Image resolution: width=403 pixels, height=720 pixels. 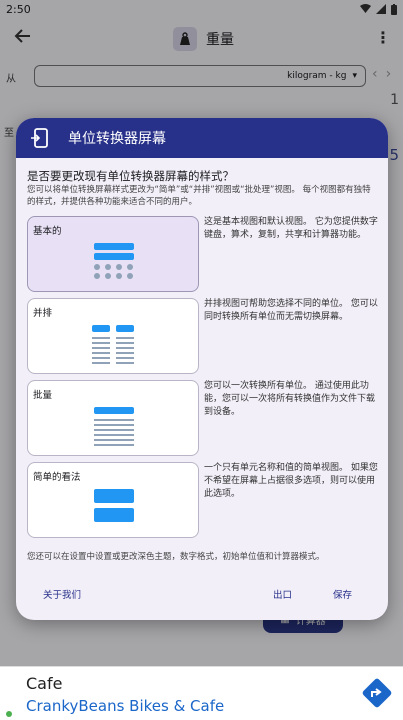 What do you see at coordinates (291, 228) in the screenshot?
I see `option-basic-text: 这是基本视图和默认视图。 它为您提供数字键盘，算术，复制，共享和计算器功能。` at bounding box center [291, 228].